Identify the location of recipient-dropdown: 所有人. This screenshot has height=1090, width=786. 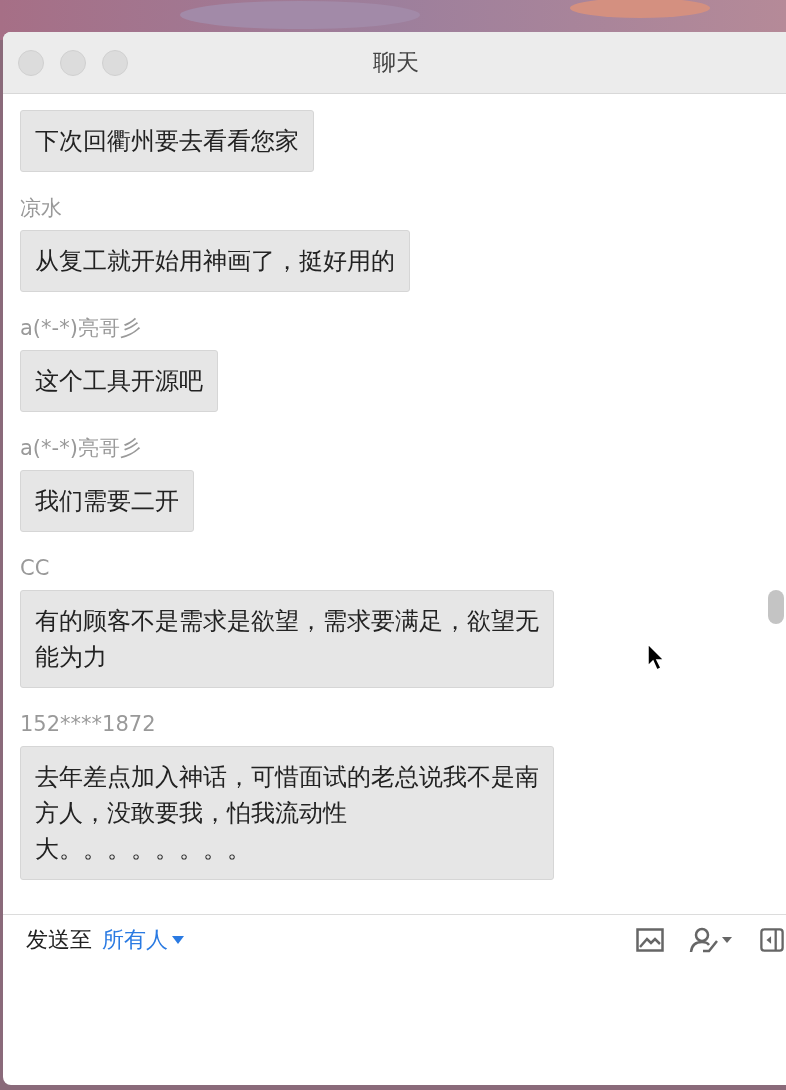
(143, 940).